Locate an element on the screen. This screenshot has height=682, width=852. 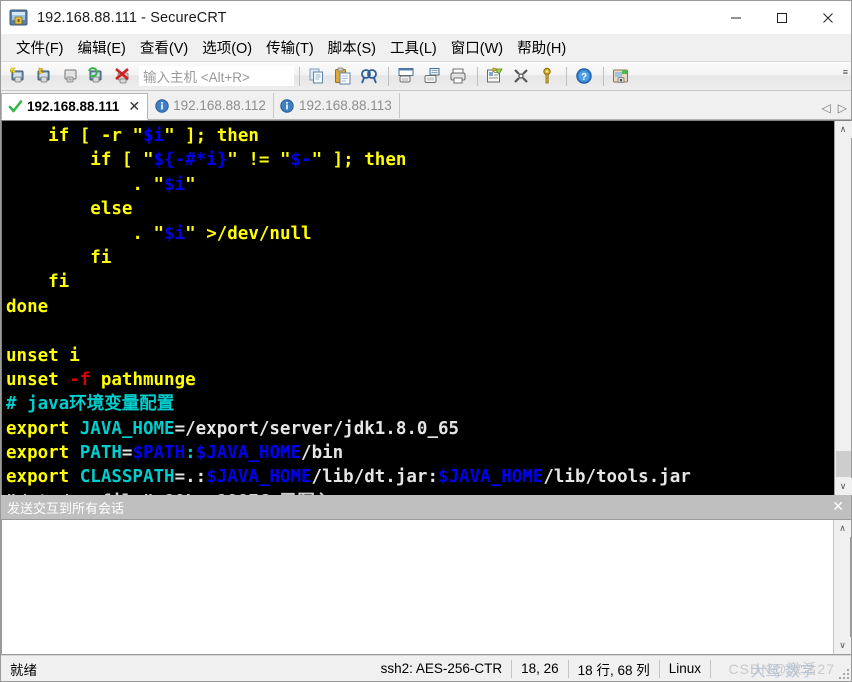
menu-file: 文件(F) is located at coordinates (40, 47).